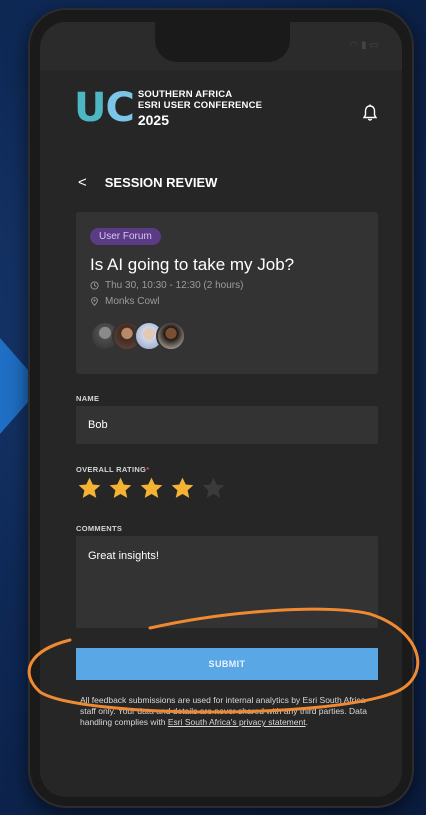  I want to click on required-mark: *, so click(148, 469).